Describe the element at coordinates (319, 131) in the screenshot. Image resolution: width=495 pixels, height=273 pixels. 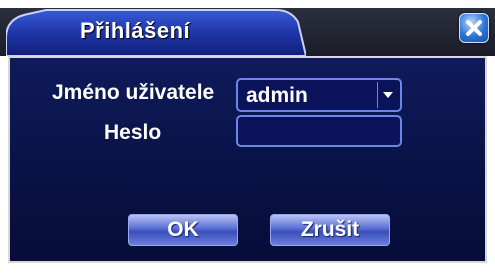
I see `password-field` at that location.